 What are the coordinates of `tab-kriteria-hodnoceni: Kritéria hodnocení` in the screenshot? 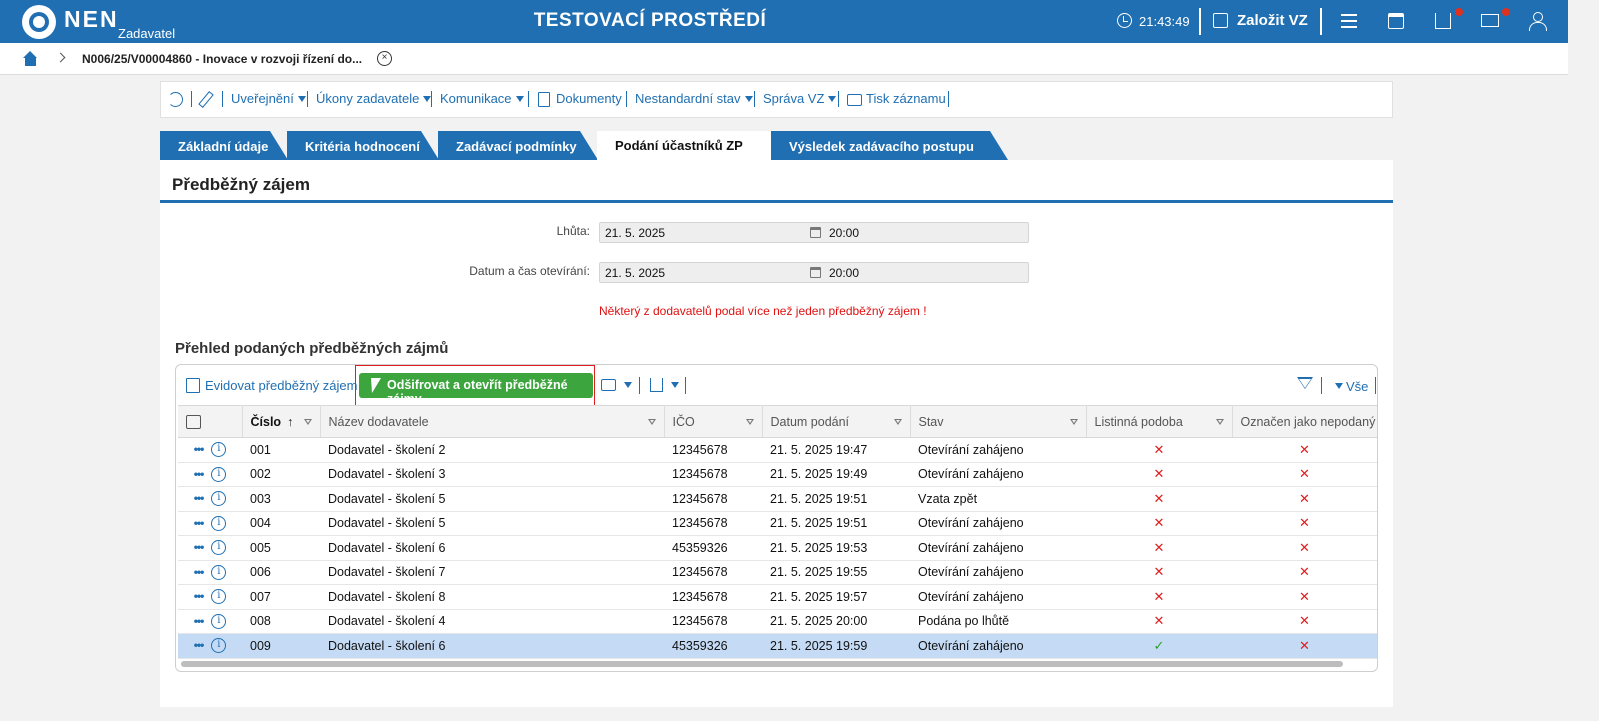 It's located at (363, 145).